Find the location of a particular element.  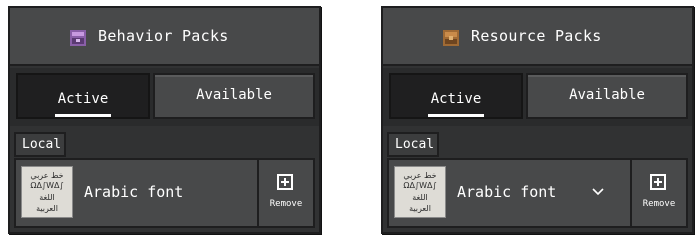

resource-pack-icon is located at coordinates (451, 38).